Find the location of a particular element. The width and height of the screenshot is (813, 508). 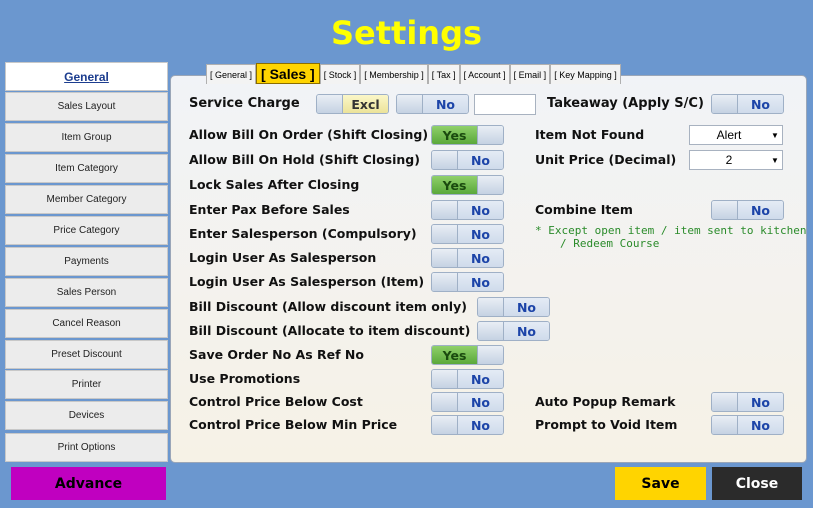

login-user-salesperson-item-toggle: No is located at coordinates (467, 282).